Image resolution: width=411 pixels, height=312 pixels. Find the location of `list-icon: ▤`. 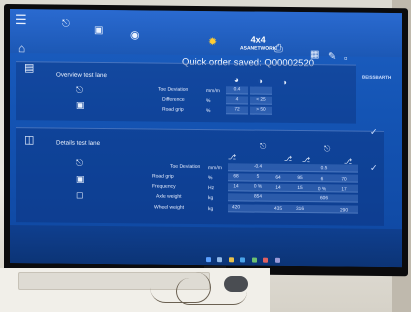

list-icon: ▤ is located at coordinates (29, 68).